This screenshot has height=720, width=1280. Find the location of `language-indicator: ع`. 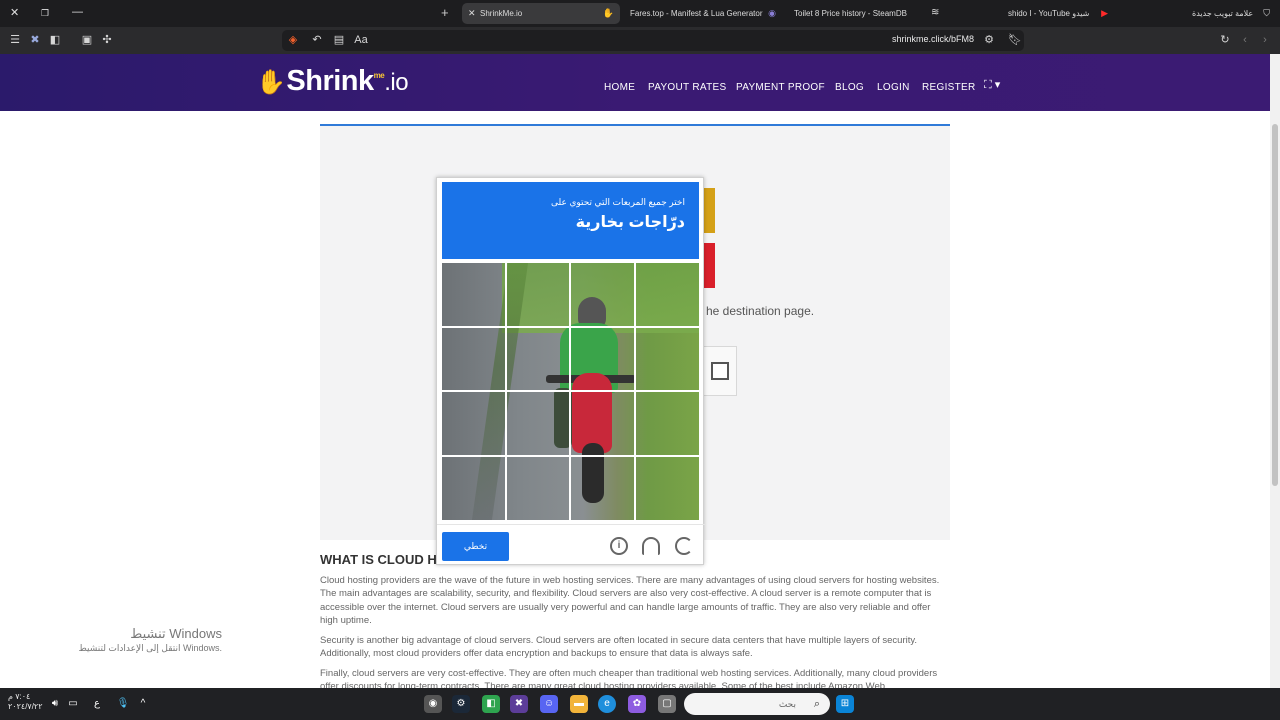

language-indicator: ع is located at coordinates (97, 704).